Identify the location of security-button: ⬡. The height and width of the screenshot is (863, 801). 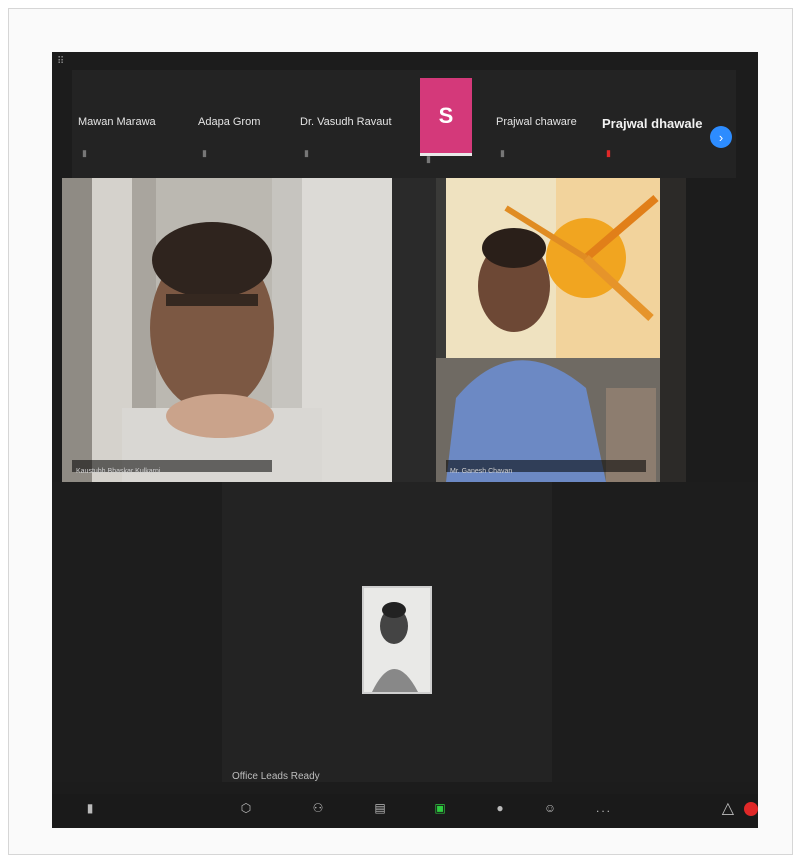
(246, 808).